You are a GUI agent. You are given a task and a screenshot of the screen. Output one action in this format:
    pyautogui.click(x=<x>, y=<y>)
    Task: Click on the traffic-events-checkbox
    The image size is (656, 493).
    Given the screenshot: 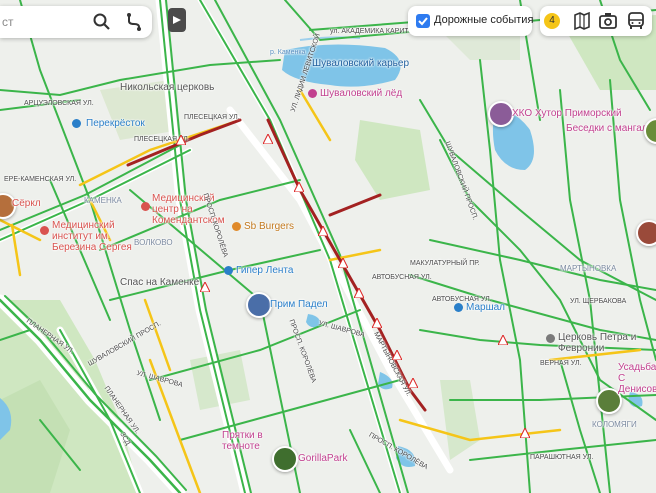 What is the action you would take?
    pyautogui.click(x=423, y=21)
    